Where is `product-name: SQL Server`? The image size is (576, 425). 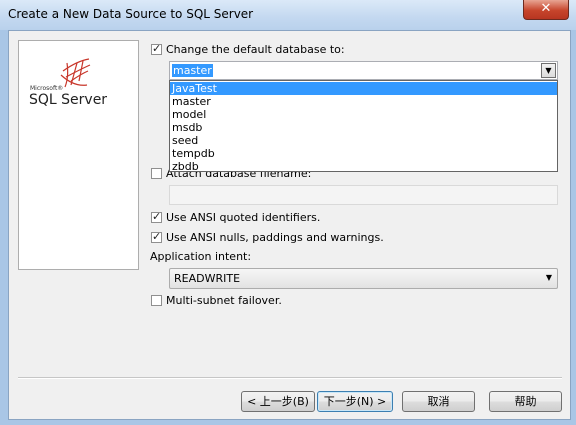 product-name: SQL Server is located at coordinates (68, 100).